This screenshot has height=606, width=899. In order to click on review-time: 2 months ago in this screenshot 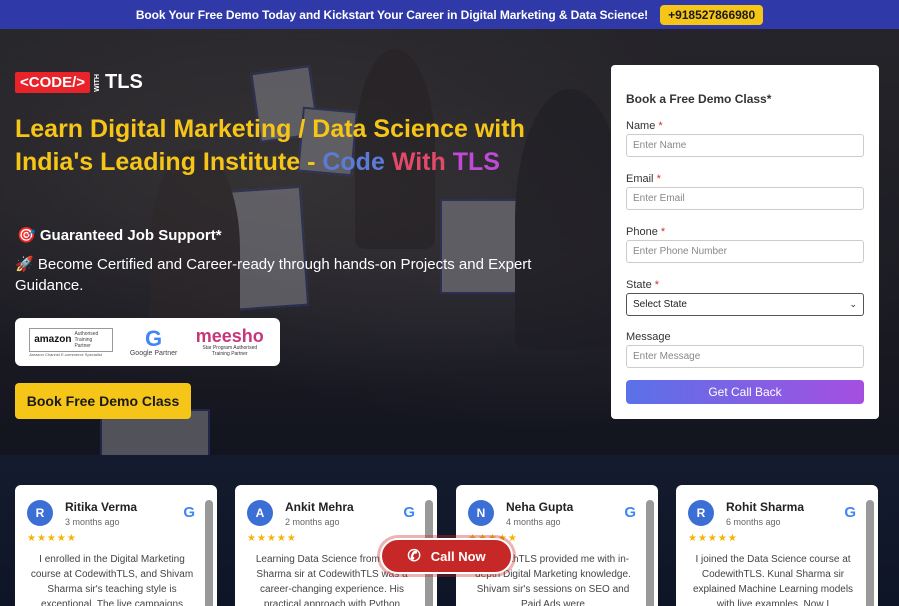, I will do `click(312, 522)`.